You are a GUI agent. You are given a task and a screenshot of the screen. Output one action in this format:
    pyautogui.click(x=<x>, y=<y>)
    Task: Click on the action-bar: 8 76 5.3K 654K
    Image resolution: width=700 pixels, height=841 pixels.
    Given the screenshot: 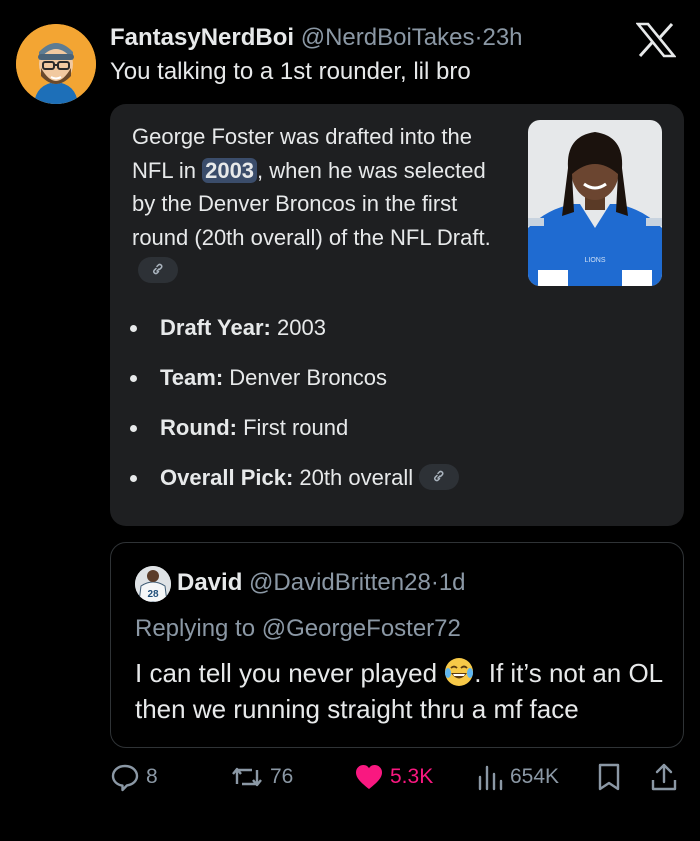 What is the action you would take?
    pyautogui.click(x=400, y=777)
    